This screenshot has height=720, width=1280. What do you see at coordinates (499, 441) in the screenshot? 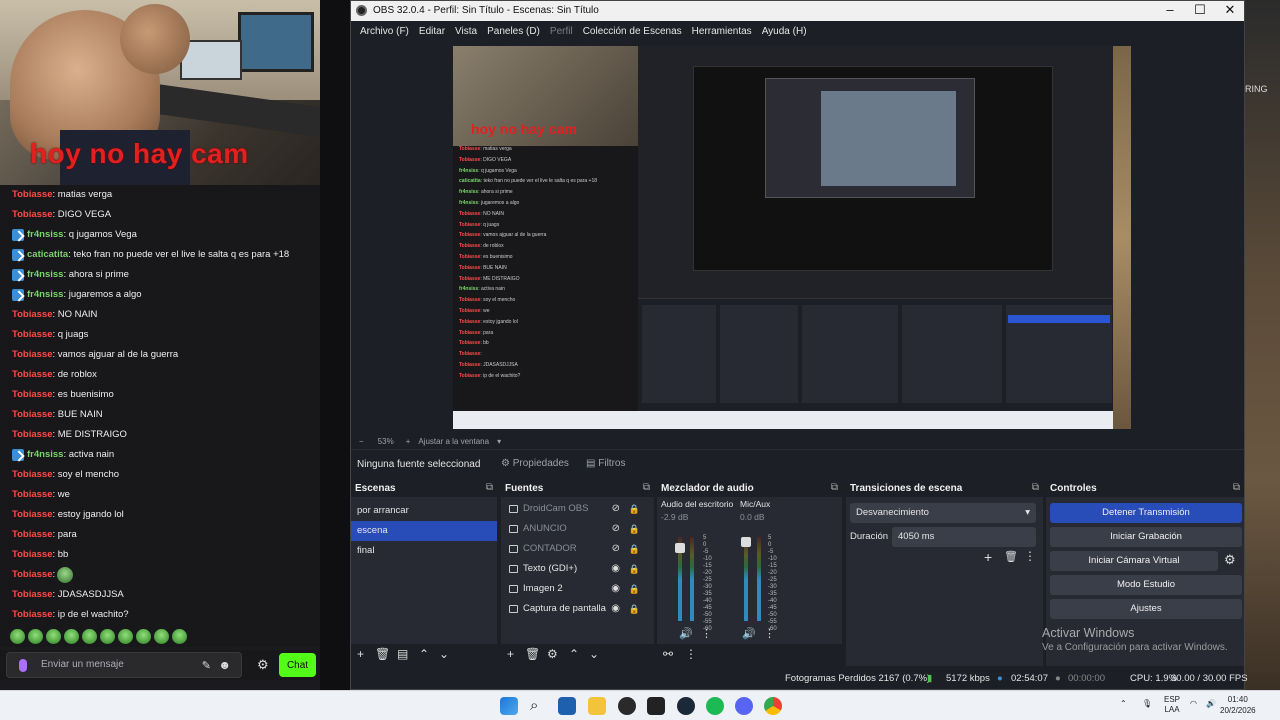
I see `chevron-down-icon: ▾` at bounding box center [499, 441].